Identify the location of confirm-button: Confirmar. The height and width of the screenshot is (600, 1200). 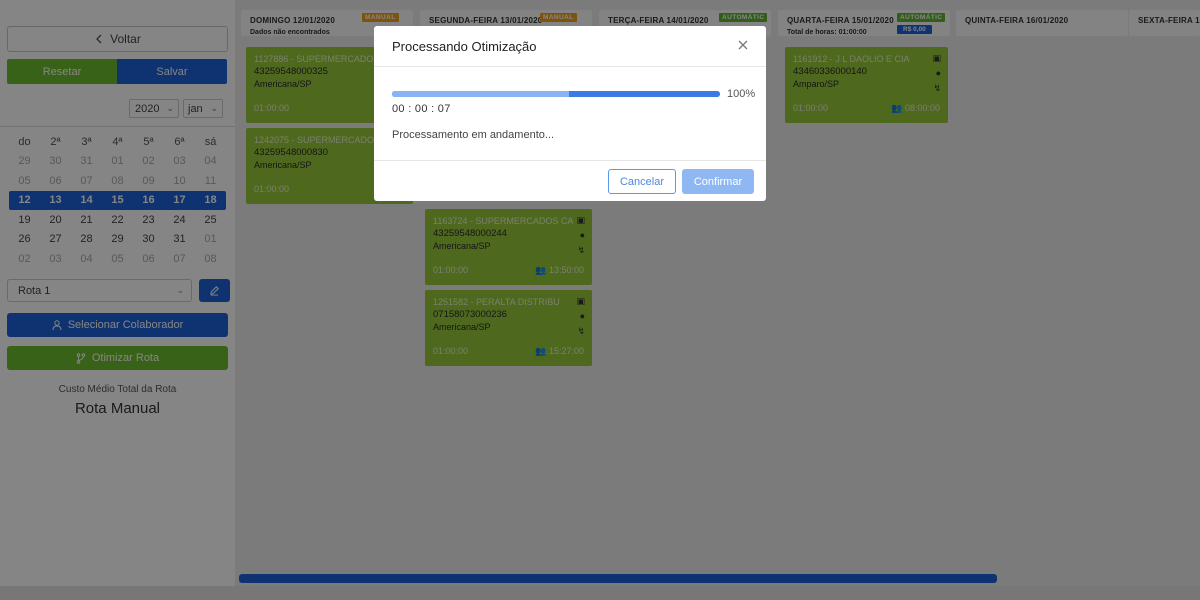
(718, 181).